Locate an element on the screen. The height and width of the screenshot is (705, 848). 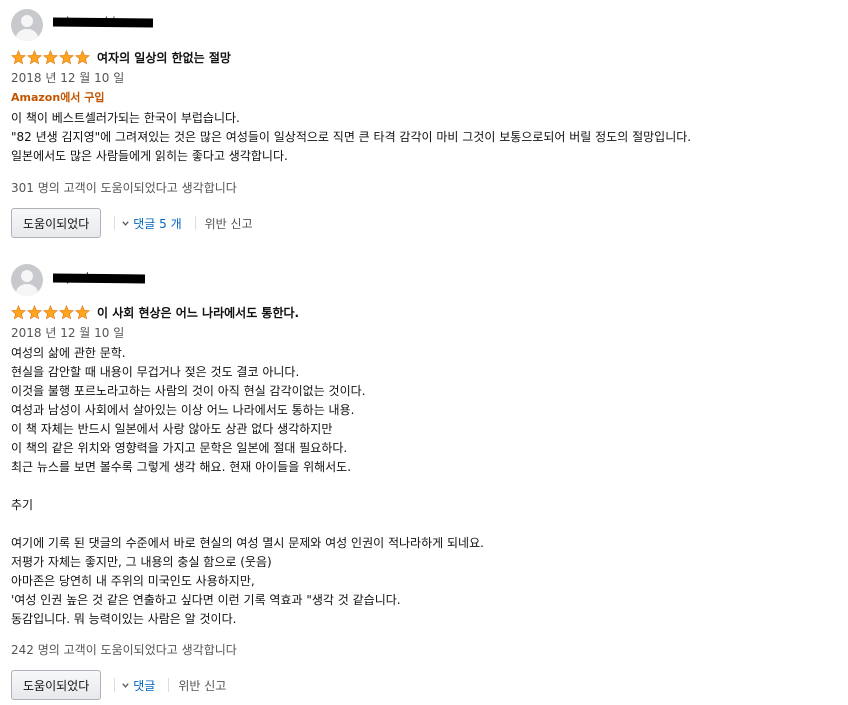
helpful-count: 242 명의 고객이 도움이되었다고 생각합니다 is located at coordinates (124, 650).